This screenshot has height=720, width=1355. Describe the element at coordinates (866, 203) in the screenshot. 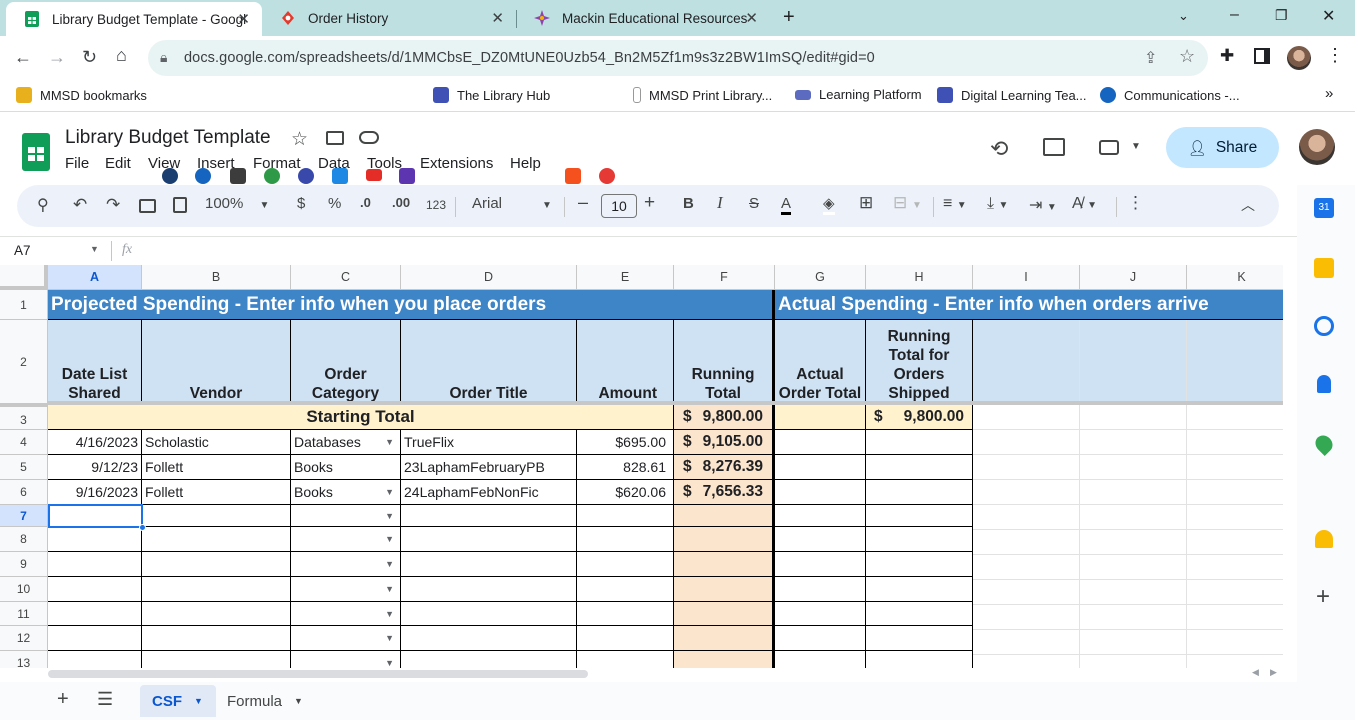

I see `borders-icon: ⊞` at that location.